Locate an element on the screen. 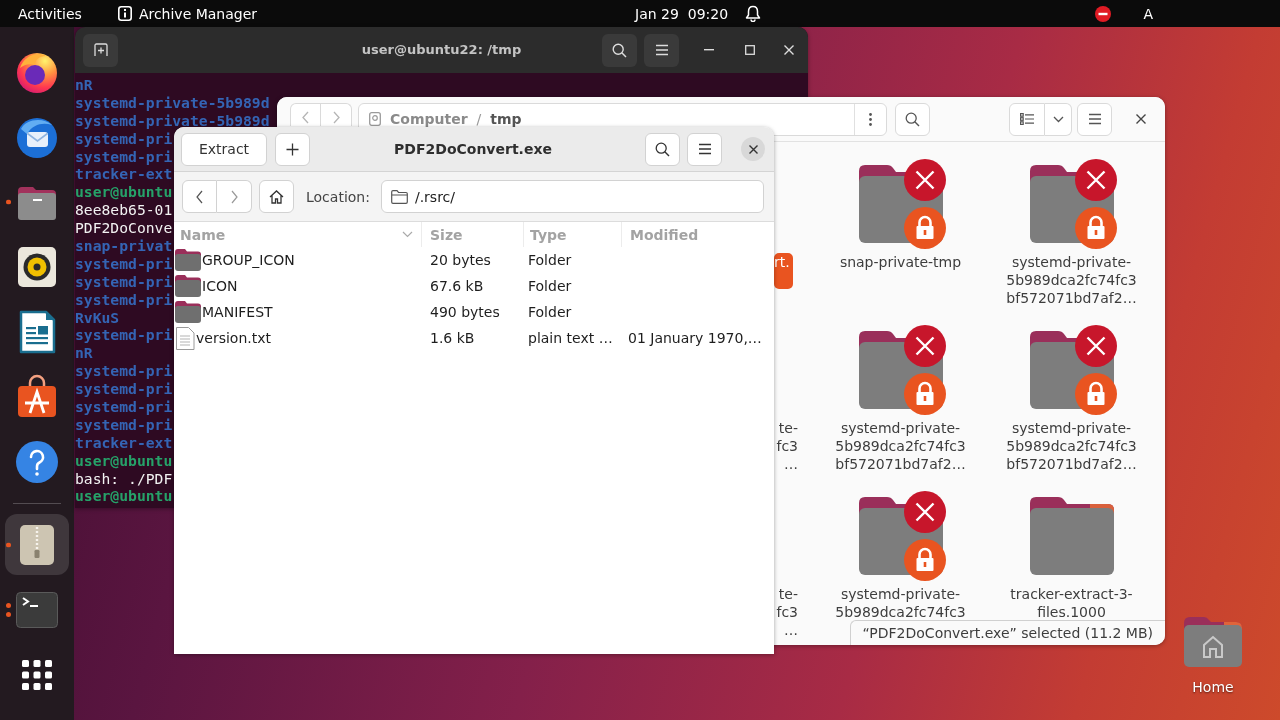 The width and height of the screenshot is (1280, 720). plus-icon is located at coordinates (292, 149).